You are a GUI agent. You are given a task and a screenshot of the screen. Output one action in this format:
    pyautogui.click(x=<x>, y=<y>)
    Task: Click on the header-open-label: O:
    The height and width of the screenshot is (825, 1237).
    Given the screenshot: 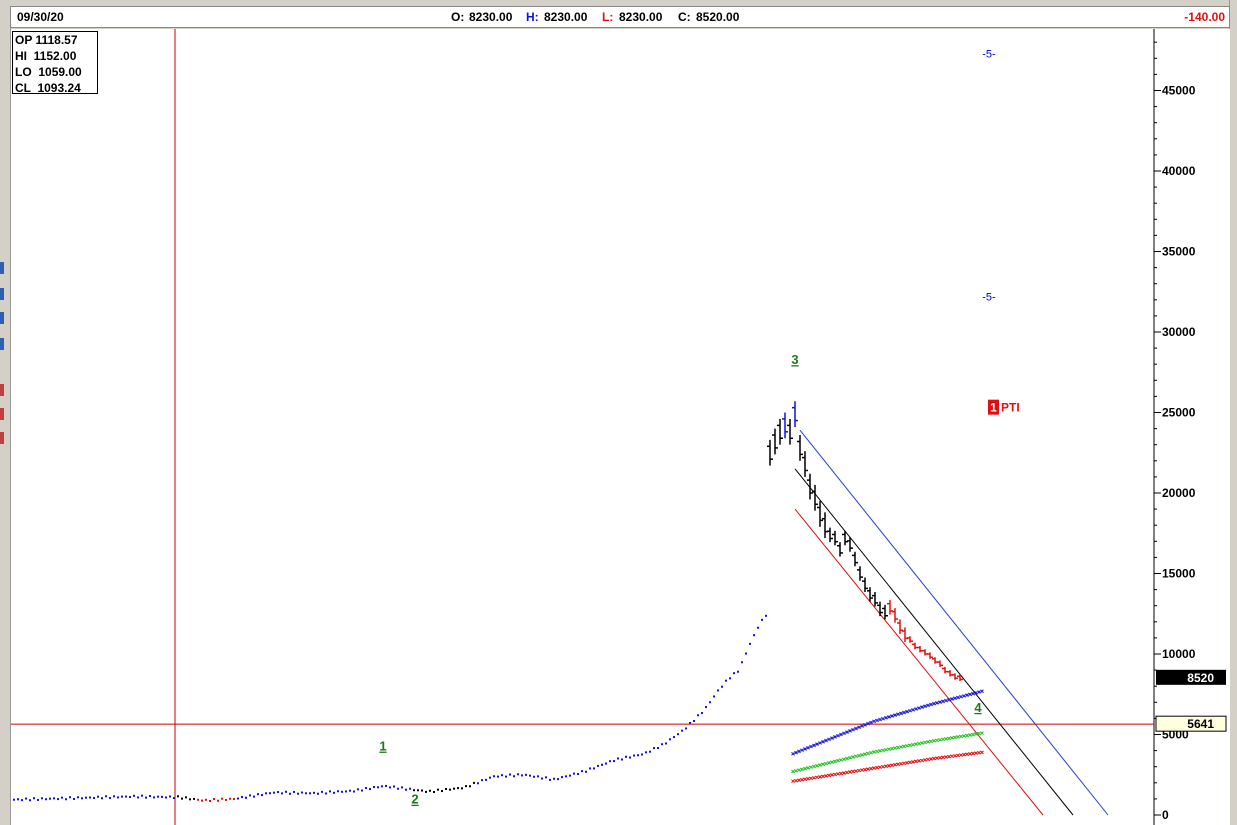 What is the action you would take?
    pyautogui.click(x=458, y=17)
    